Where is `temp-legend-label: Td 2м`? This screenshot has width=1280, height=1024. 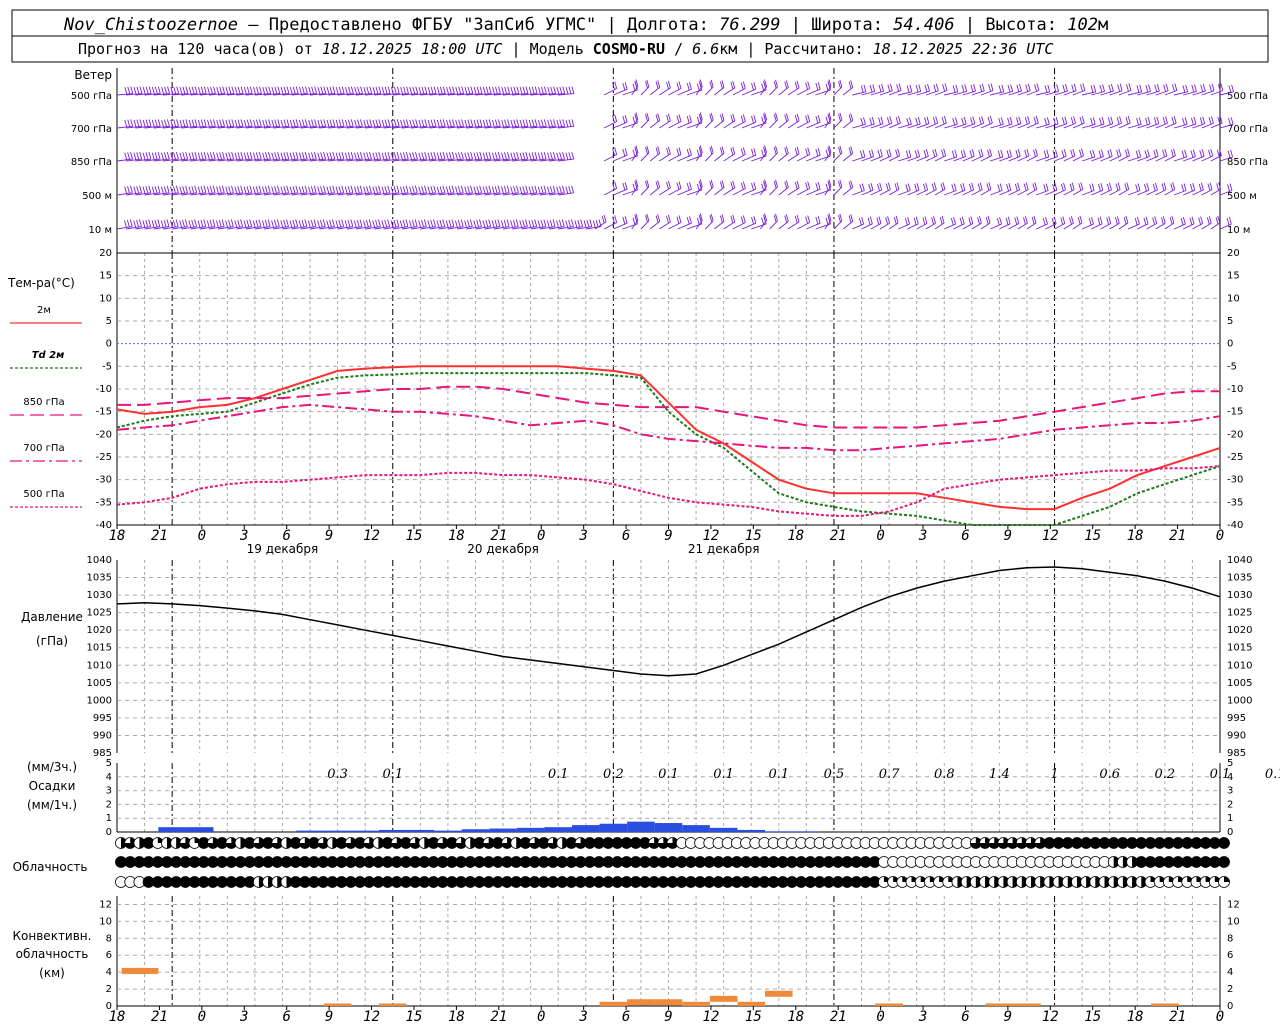 temp-legend-label: Td 2м is located at coordinates (48, 355).